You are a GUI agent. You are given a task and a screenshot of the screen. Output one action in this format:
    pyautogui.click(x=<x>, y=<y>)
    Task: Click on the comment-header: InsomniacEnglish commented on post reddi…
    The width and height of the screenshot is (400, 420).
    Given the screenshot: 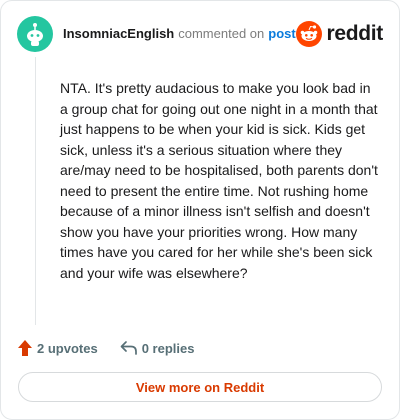 What is the action you would take?
    pyautogui.click(x=200, y=34)
    